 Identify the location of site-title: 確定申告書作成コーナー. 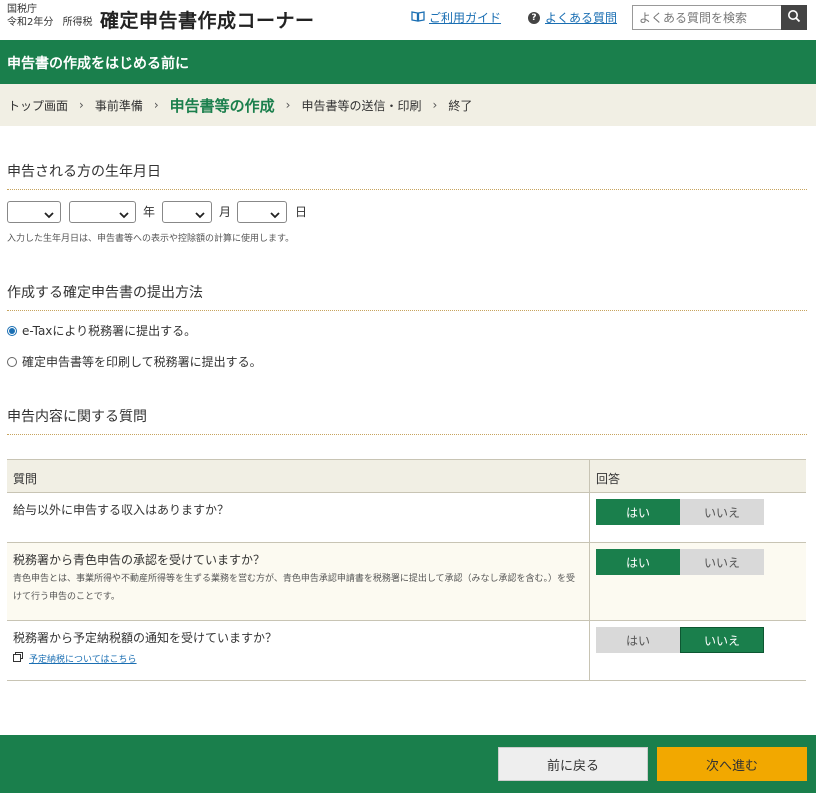
(207, 19).